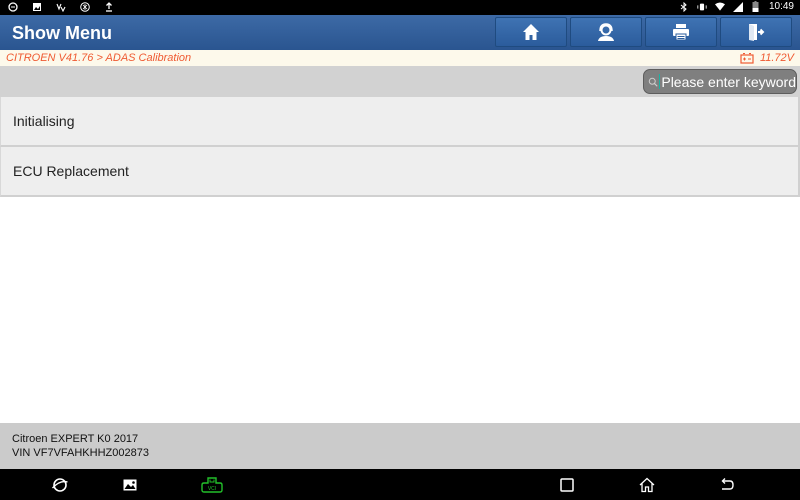 This screenshot has height=500, width=800. What do you see at coordinates (776, 58) in the screenshot?
I see `voltage-value: 11.72V` at bounding box center [776, 58].